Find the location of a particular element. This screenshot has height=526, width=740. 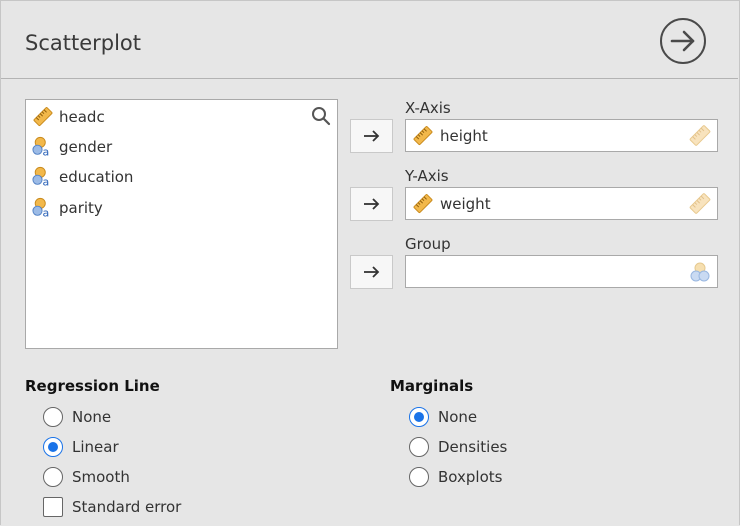

regression-linear-radio: Linear is located at coordinates (81, 447).